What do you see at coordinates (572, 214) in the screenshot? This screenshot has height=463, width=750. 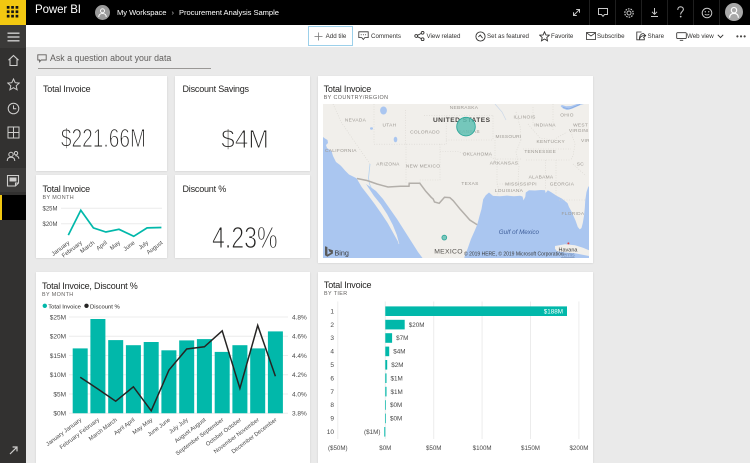 I see `svg-text: FLORIDA` at bounding box center [572, 214].